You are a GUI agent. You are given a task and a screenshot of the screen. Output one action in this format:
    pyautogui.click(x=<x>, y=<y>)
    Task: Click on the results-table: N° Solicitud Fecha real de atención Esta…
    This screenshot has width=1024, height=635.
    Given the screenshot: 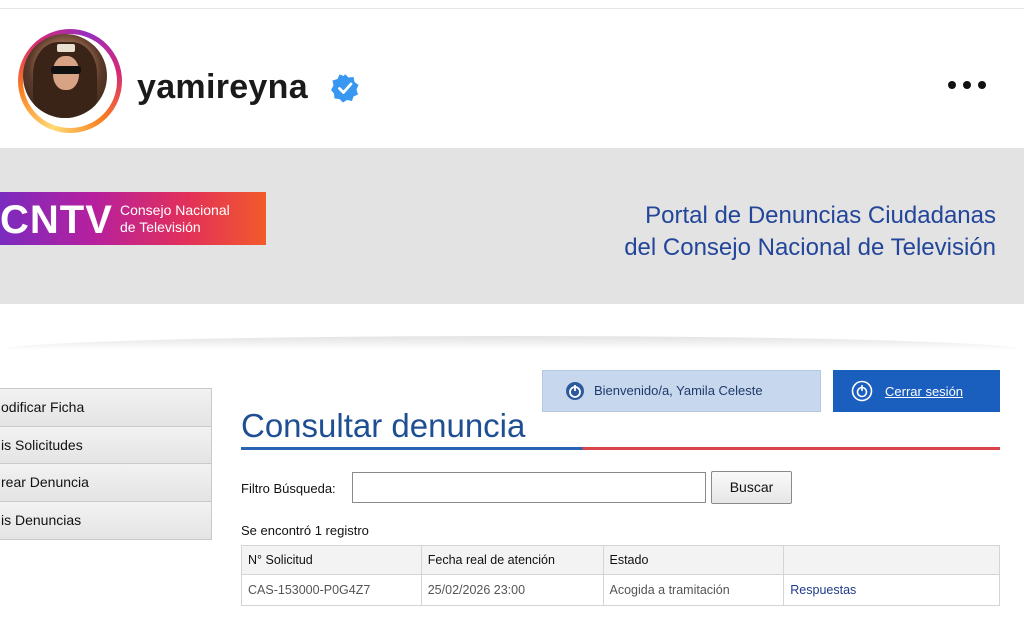 What is the action you would take?
    pyautogui.click(x=620, y=575)
    